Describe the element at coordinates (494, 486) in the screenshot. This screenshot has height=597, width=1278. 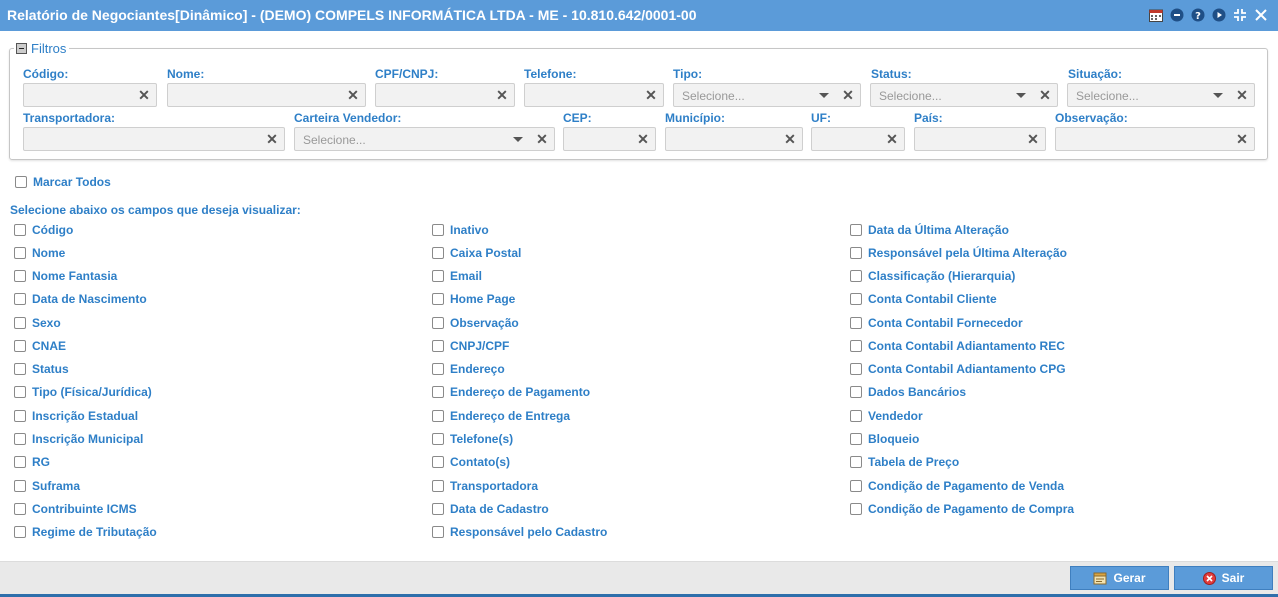
I see `field-checkbox-label: Transportadora` at that location.